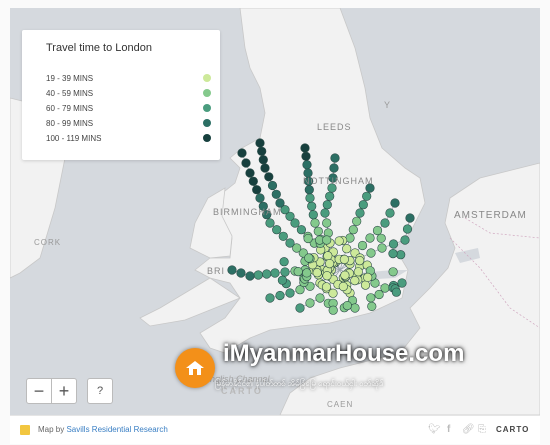 This screenshot has height=445, width=550. Describe the element at coordinates (434, 429) in the screenshot. I see `twitter-icon: 🐦︎` at that location.